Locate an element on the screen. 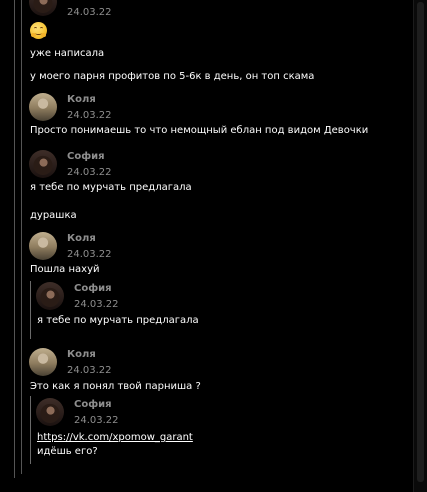  scrollbar is located at coordinates (420, 246).